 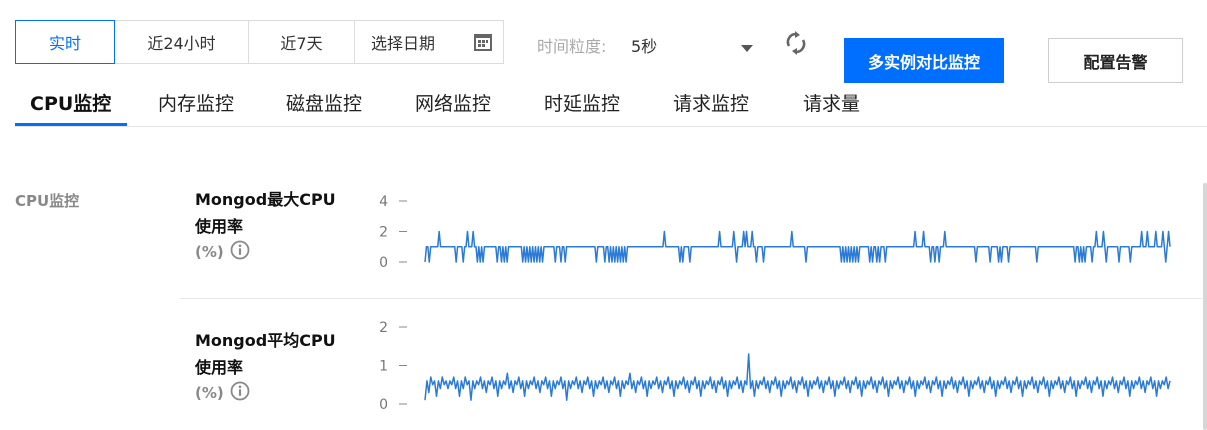 I want to click on y-tick-label: 0, so click(x=383, y=405).